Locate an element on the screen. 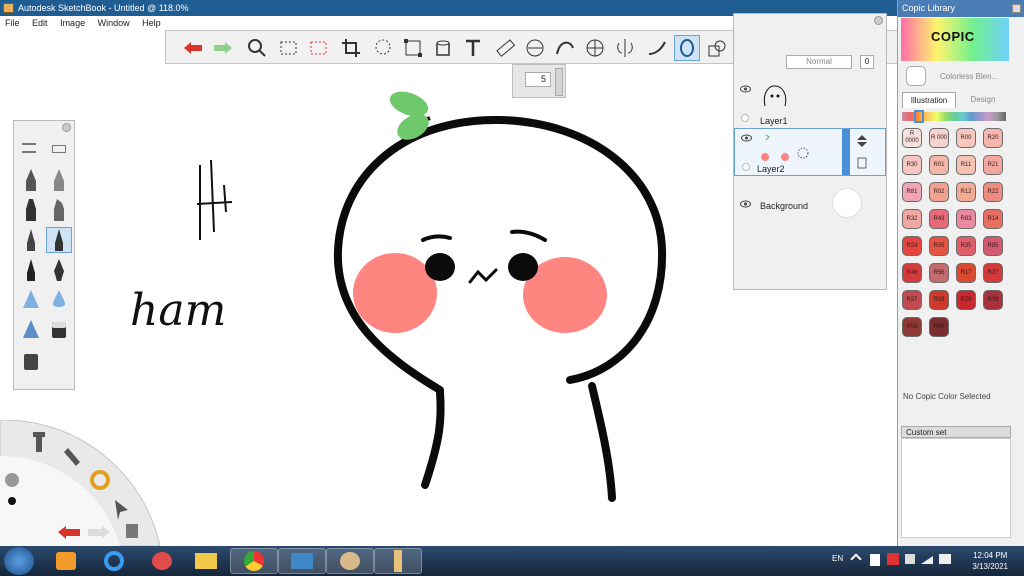 The width and height of the screenshot is (1024, 576). copic-swatch: R37 is located at coordinates (912, 300).